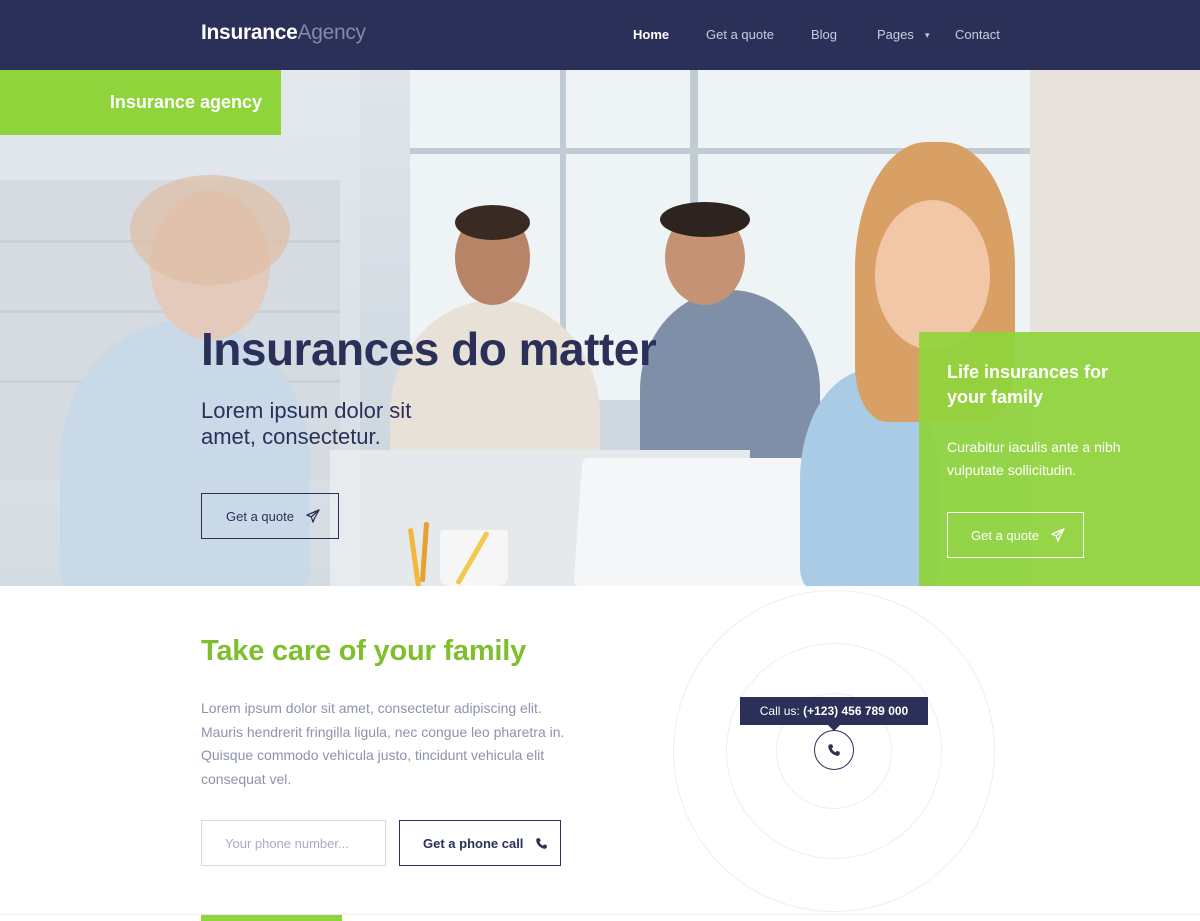 The width and height of the screenshot is (1200, 921). Describe the element at coordinates (429, 349) in the screenshot. I see `hero-title: Insurances do matter` at that location.